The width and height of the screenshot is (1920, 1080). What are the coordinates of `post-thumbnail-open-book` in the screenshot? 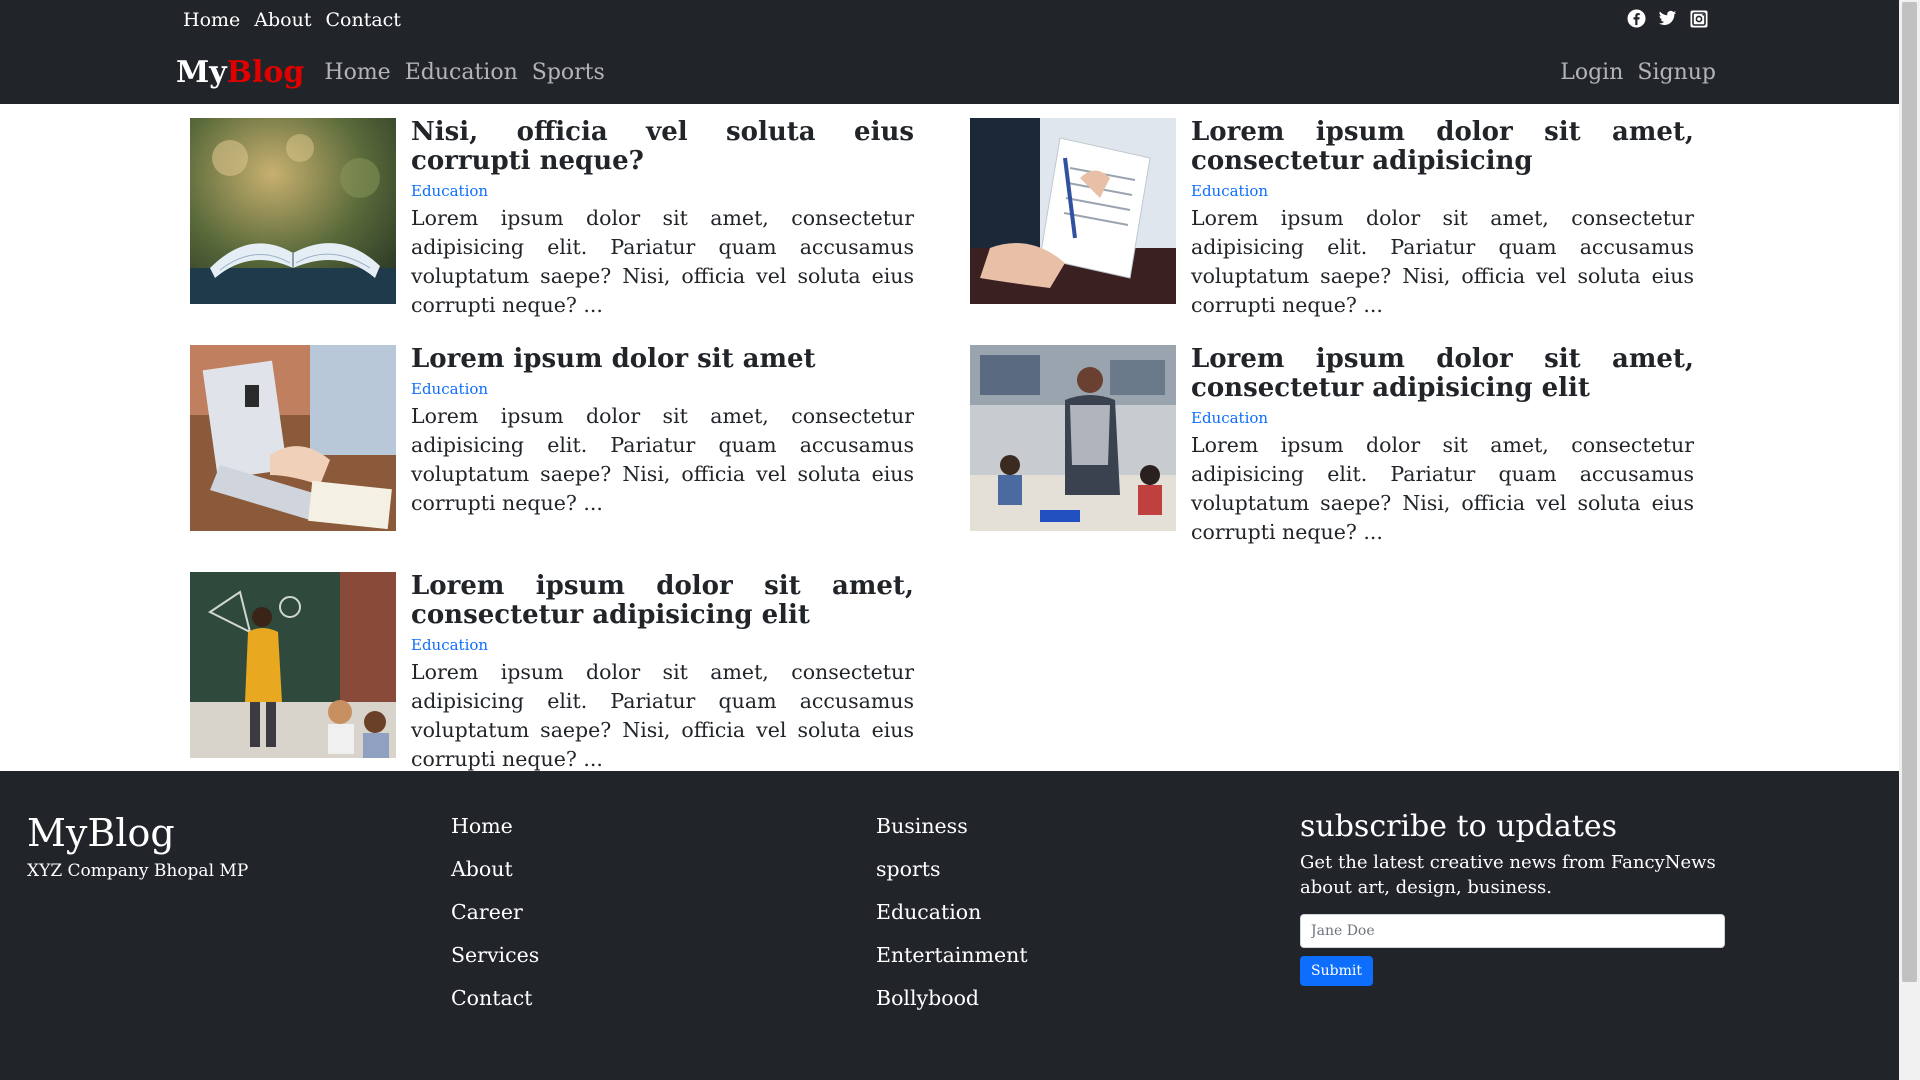 It's located at (293, 211).